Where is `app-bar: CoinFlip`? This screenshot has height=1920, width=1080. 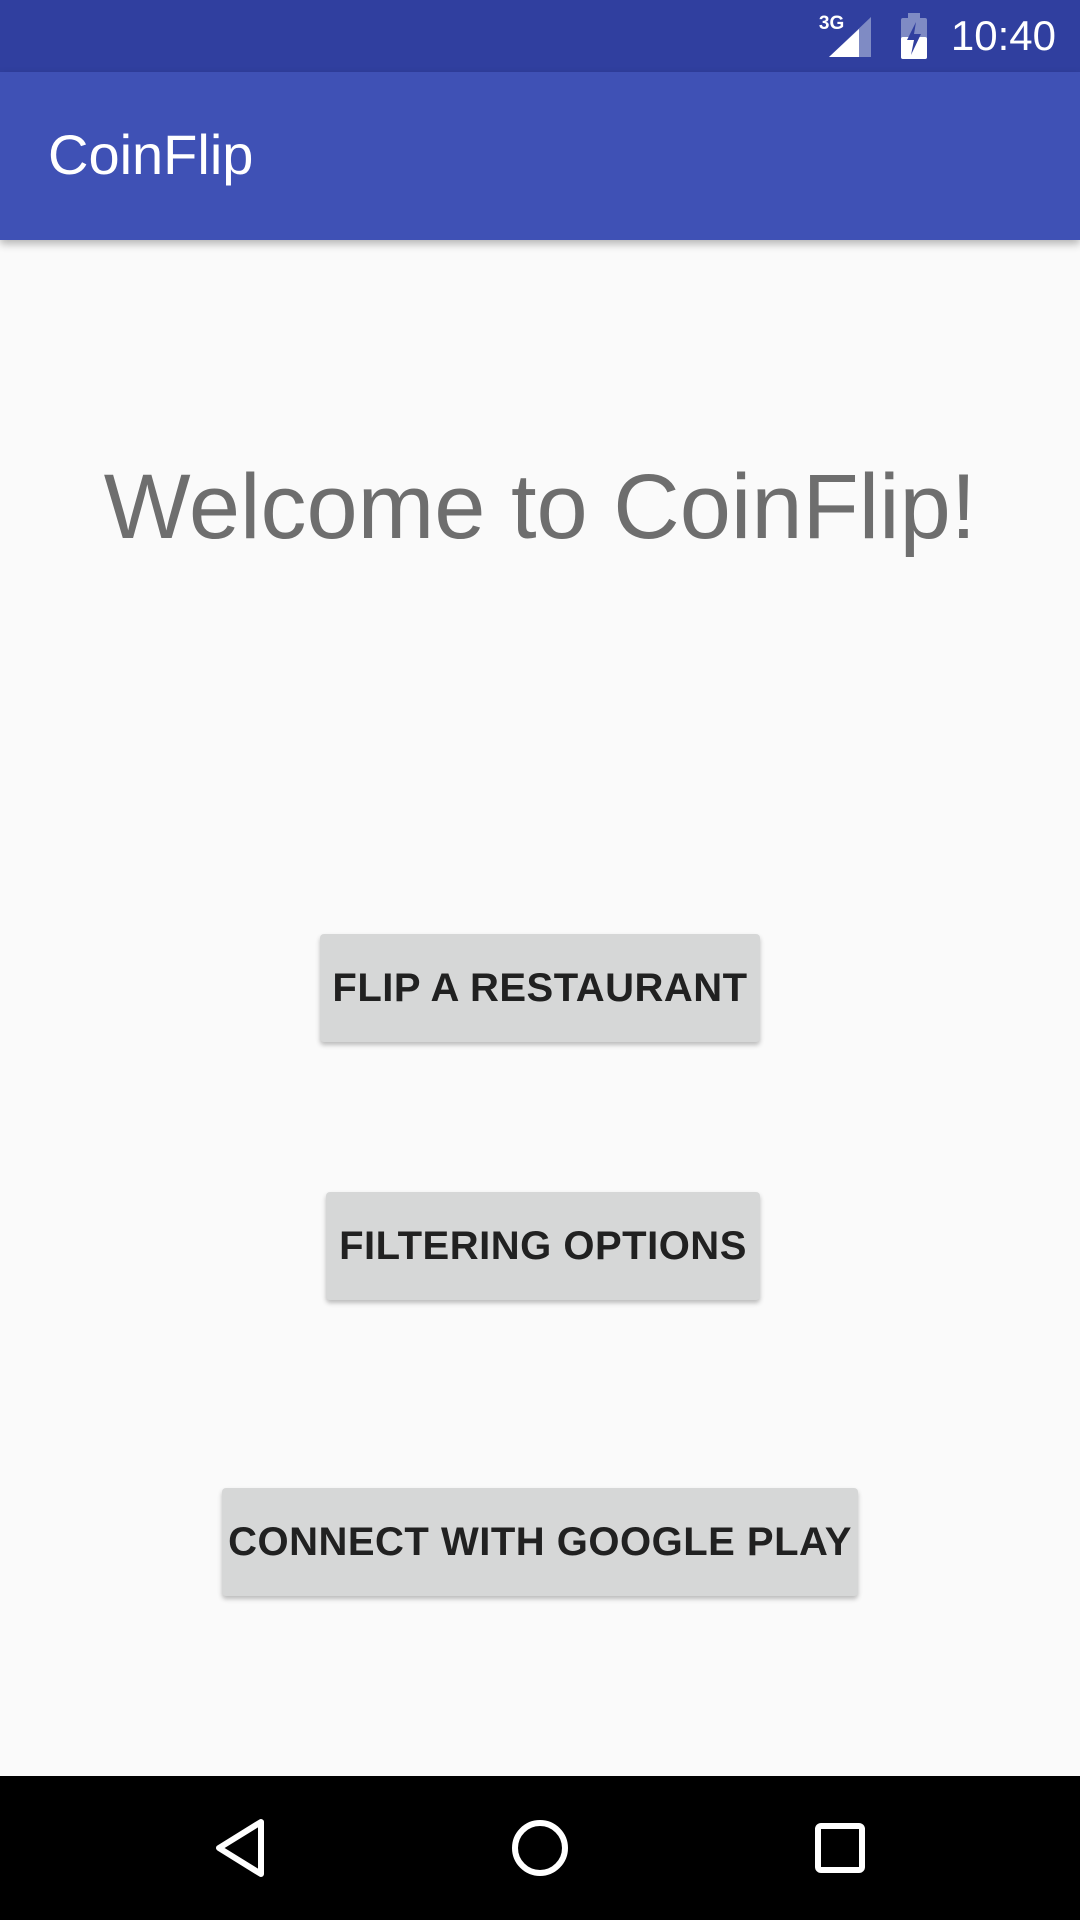
app-bar: CoinFlip is located at coordinates (540, 156).